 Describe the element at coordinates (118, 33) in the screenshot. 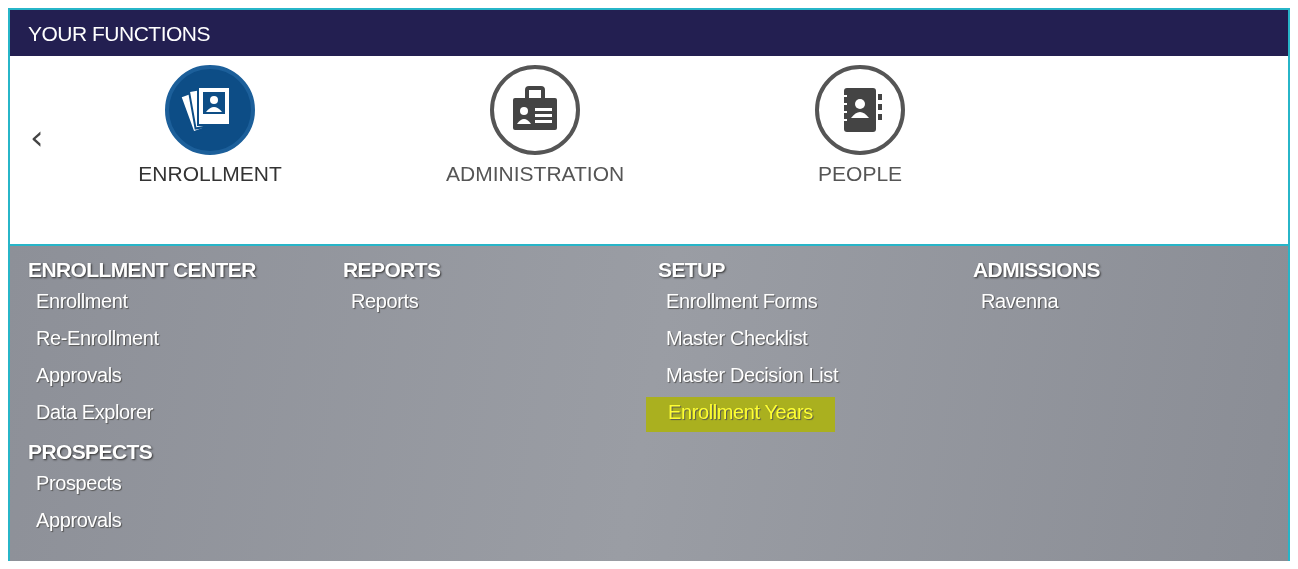

I see `panel-title: YOUR FUNCTIONS` at that location.